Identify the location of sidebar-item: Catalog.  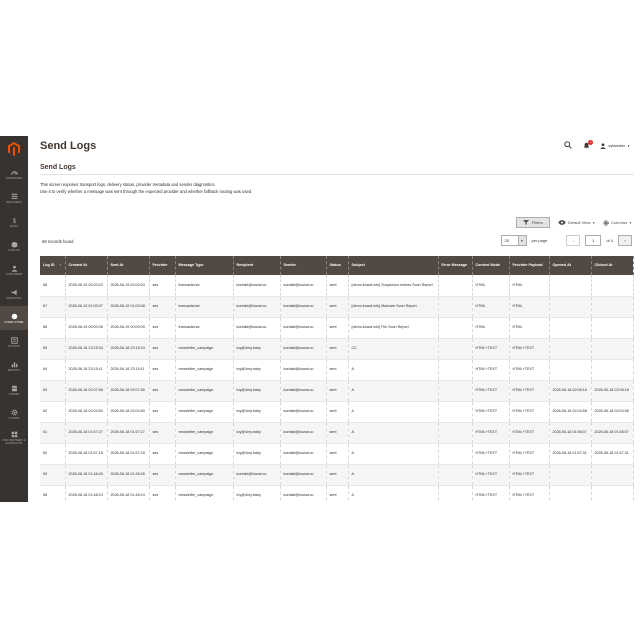
(14, 246).